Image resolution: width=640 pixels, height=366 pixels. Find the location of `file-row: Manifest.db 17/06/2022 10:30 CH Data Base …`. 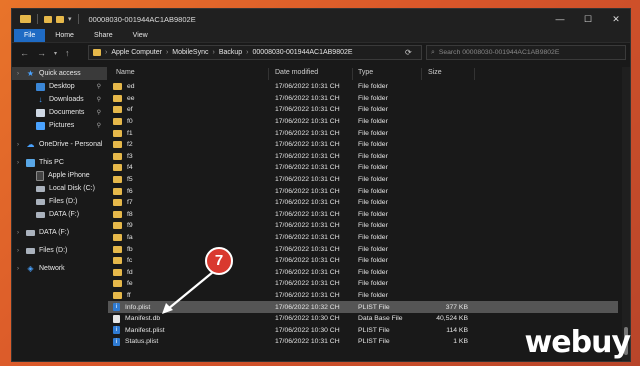

file-row: Manifest.db 17/06/2022 10:30 CH Data Base … is located at coordinates (363, 319).